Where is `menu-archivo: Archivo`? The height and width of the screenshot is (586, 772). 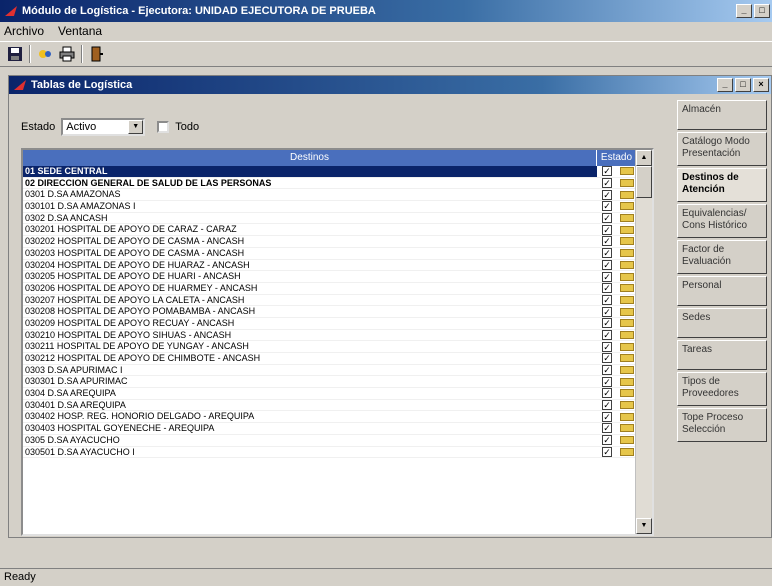 menu-archivo: Archivo is located at coordinates (24, 31).